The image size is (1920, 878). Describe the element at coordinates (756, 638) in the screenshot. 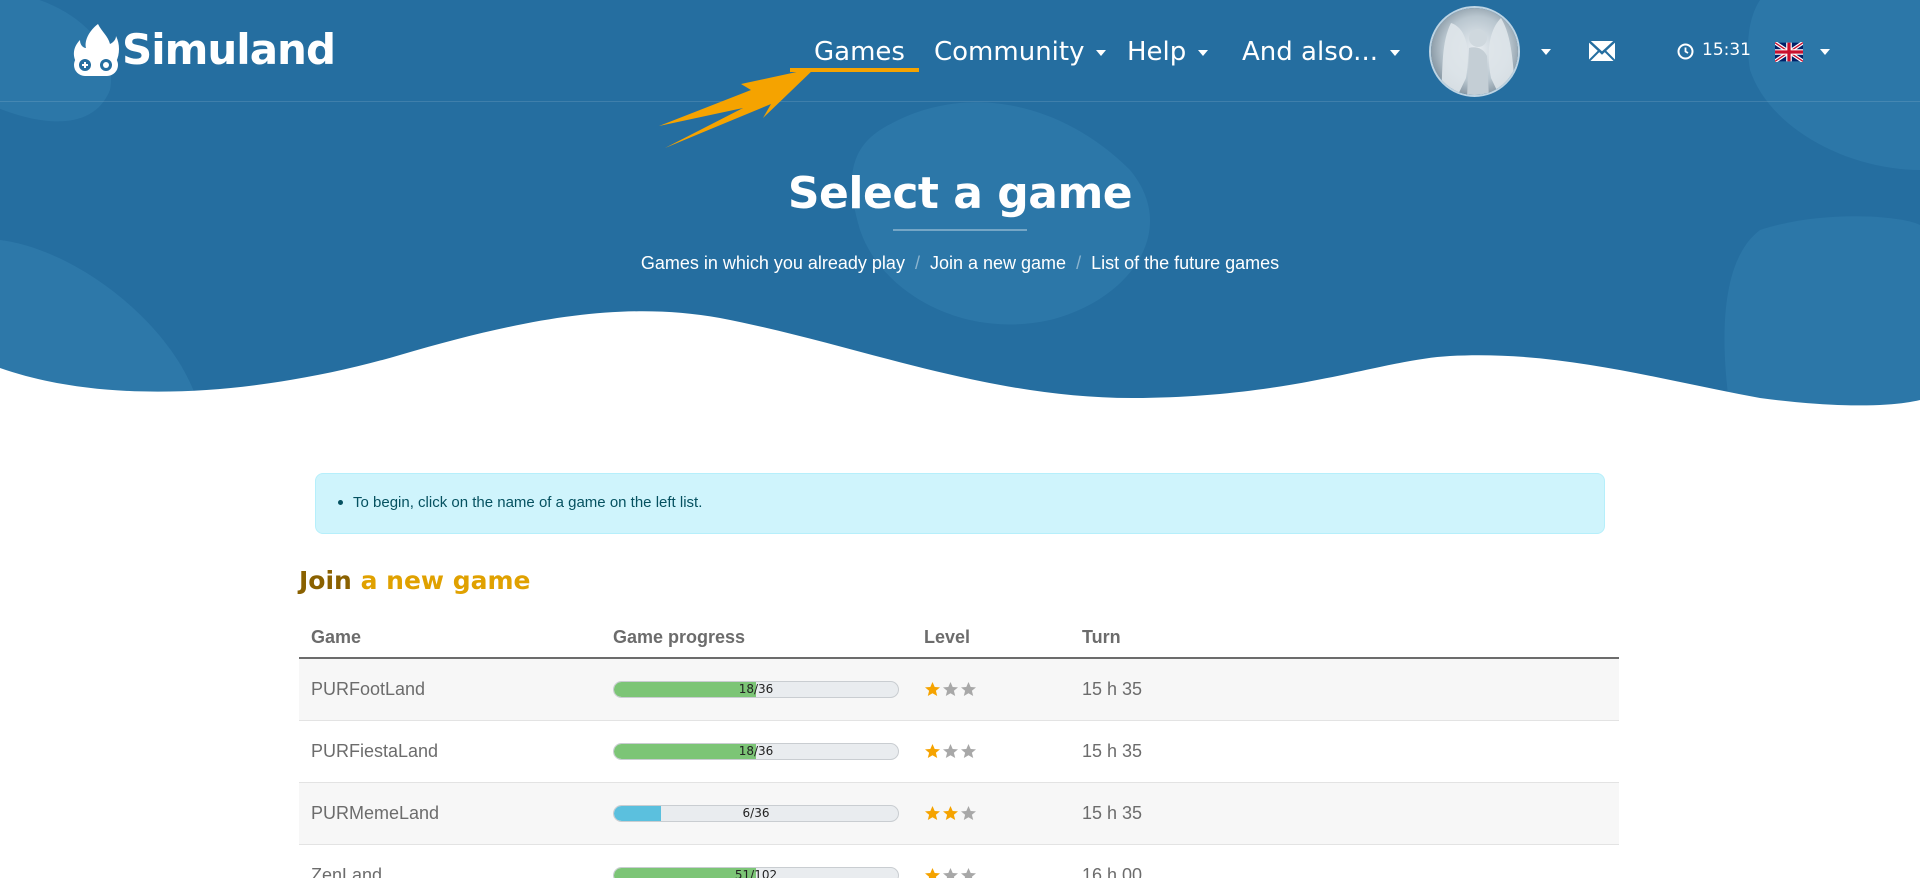

I see `column-header-progress: Game progress` at that location.